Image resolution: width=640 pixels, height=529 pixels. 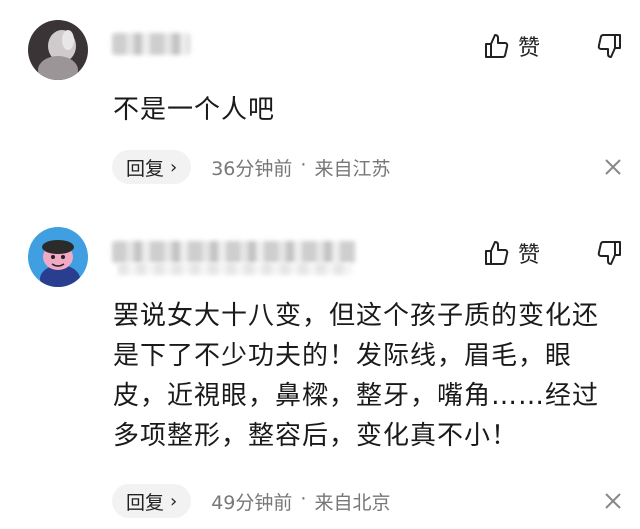 What do you see at coordinates (194, 110) in the screenshot?
I see `comment-text: 不是一个人吧` at bounding box center [194, 110].